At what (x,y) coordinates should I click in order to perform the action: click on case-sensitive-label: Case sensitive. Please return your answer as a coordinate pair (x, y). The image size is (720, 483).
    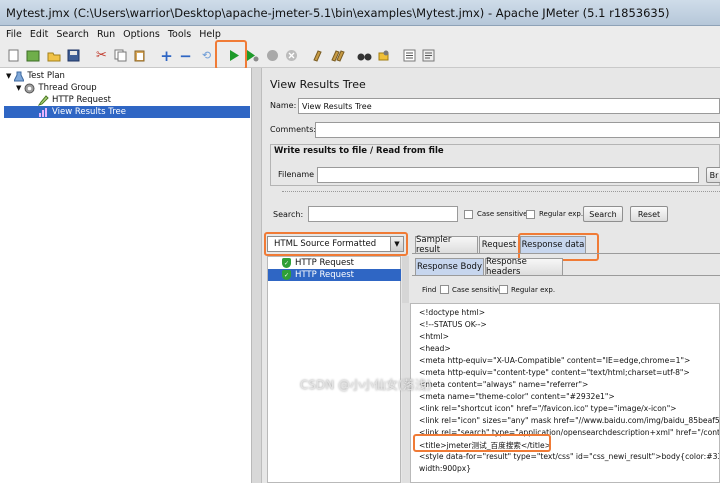
    Looking at the image, I should click on (502, 214).